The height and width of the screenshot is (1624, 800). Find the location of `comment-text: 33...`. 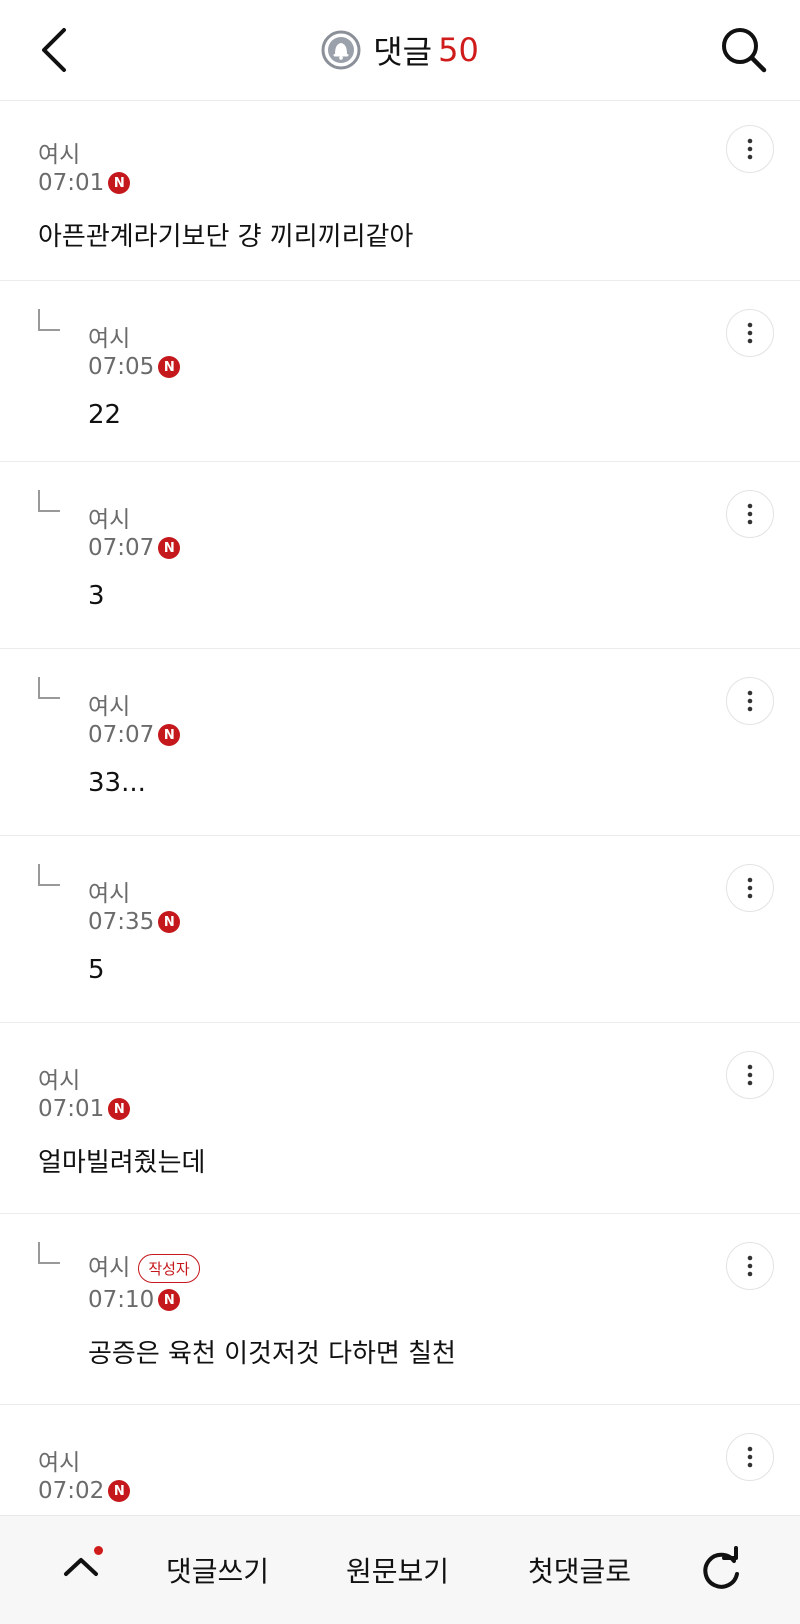

comment-text: 33... is located at coordinates (117, 783).